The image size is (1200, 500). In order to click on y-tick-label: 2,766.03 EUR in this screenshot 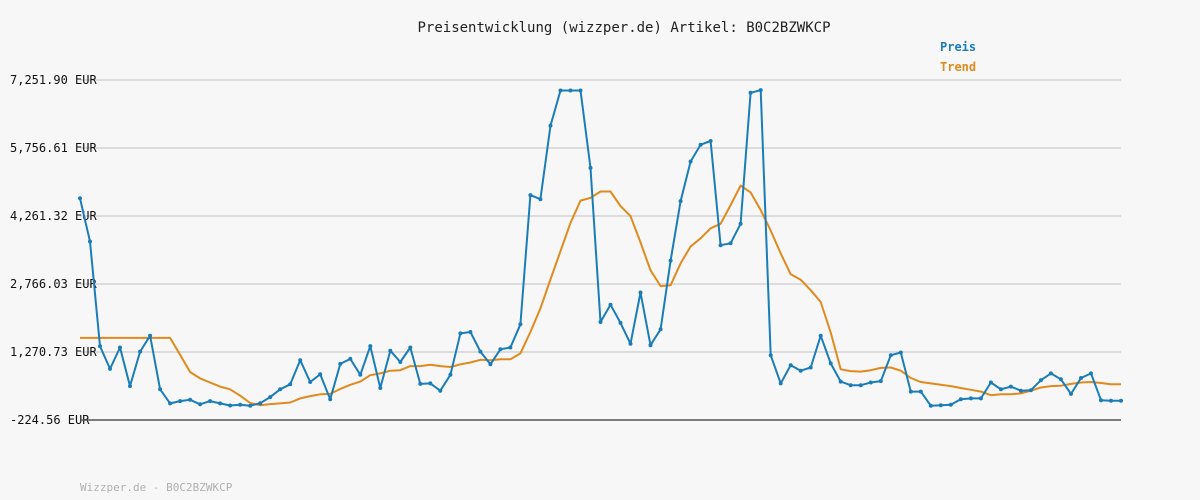, I will do `click(53, 284)`.